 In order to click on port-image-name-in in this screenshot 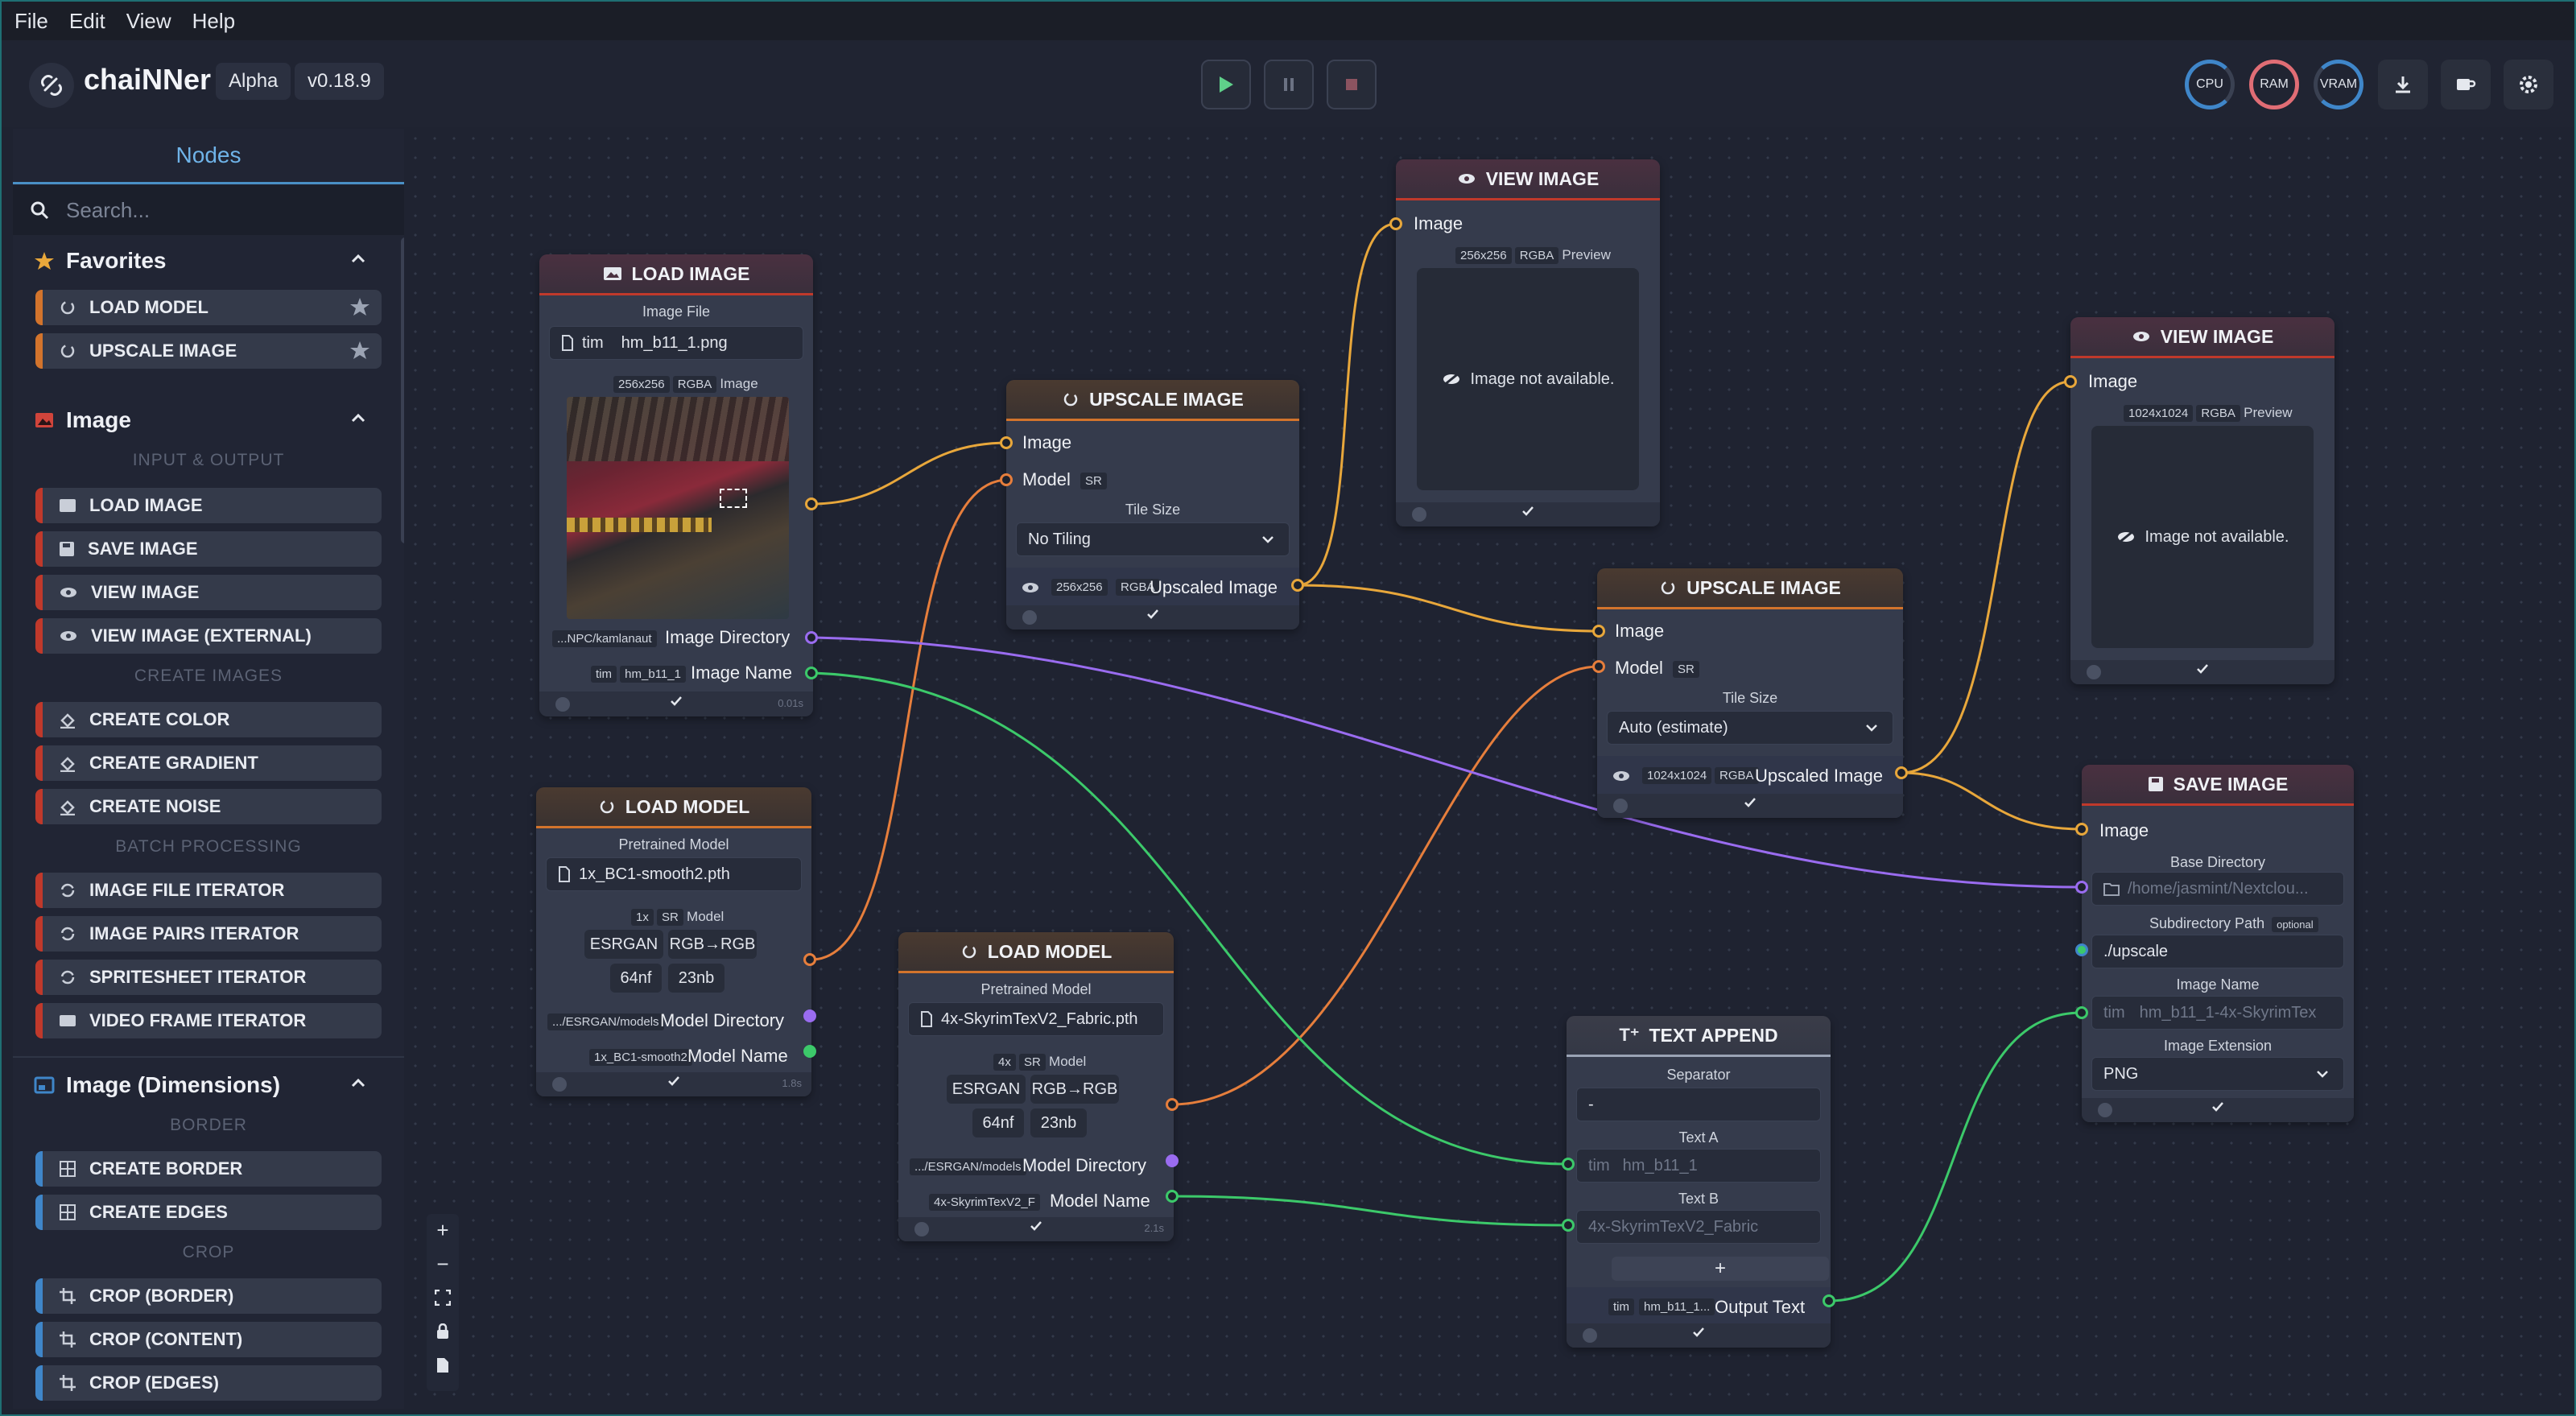, I will do `click(2081, 1012)`.